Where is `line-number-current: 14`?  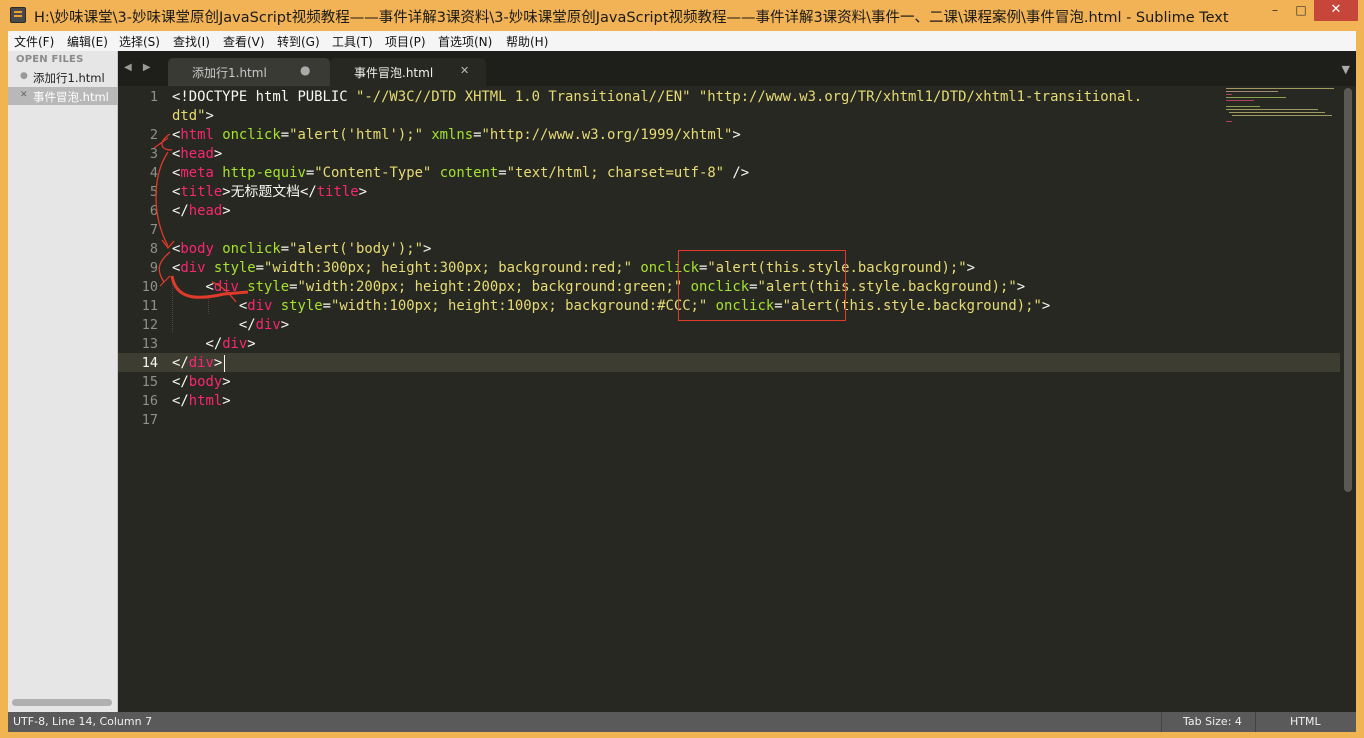
line-number-current: 14 is located at coordinates (149, 363).